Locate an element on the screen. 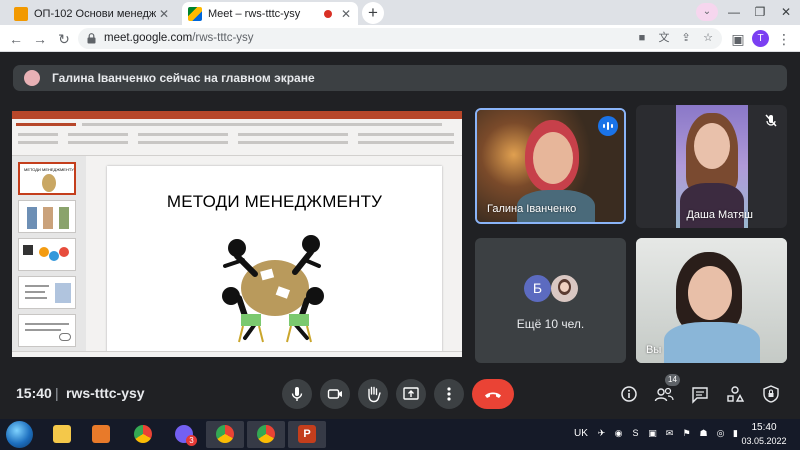 This screenshot has width=800, height=450. present-icon is located at coordinates (411, 393).